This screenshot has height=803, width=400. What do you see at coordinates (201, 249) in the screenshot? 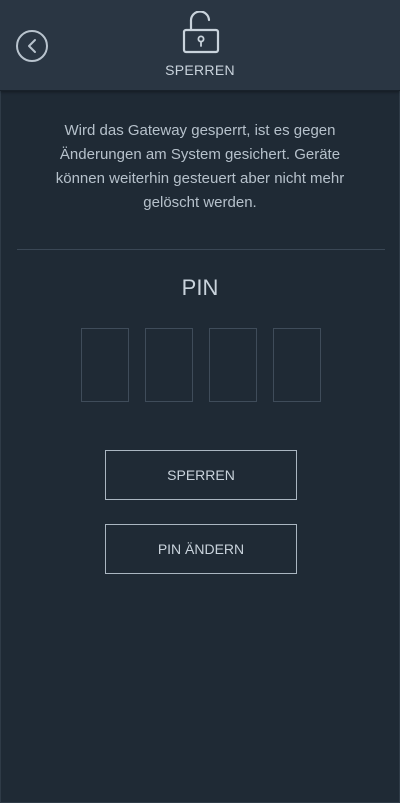
I see `divider` at bounding box center [201, 249].